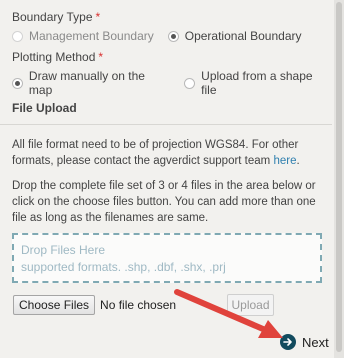 The width and height of the screenshot is (344, 358). Describe the element at coordinates (164, 36) in the screenshot. I see `boundary-type-options: Management Boundary Operational Boundary` at that location.